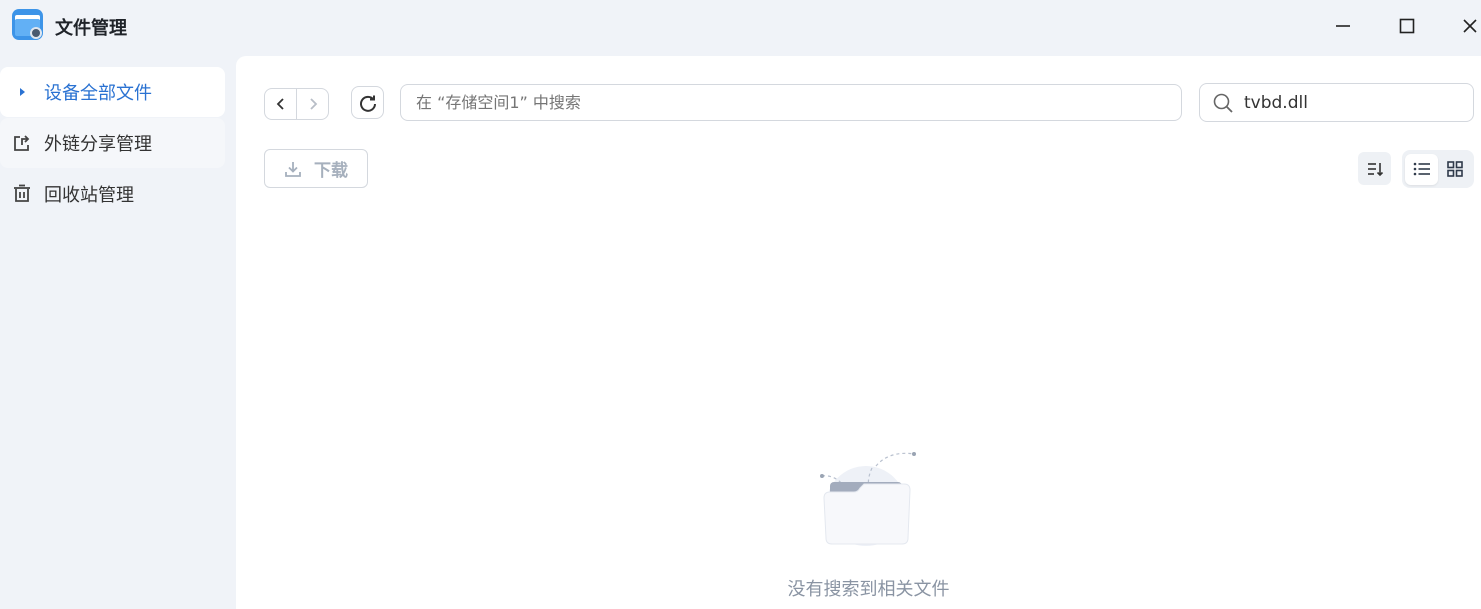 Image resolution: width=1481 pixels, height=609 pixels. I want to click on list-view-button, so click(1421, 169).